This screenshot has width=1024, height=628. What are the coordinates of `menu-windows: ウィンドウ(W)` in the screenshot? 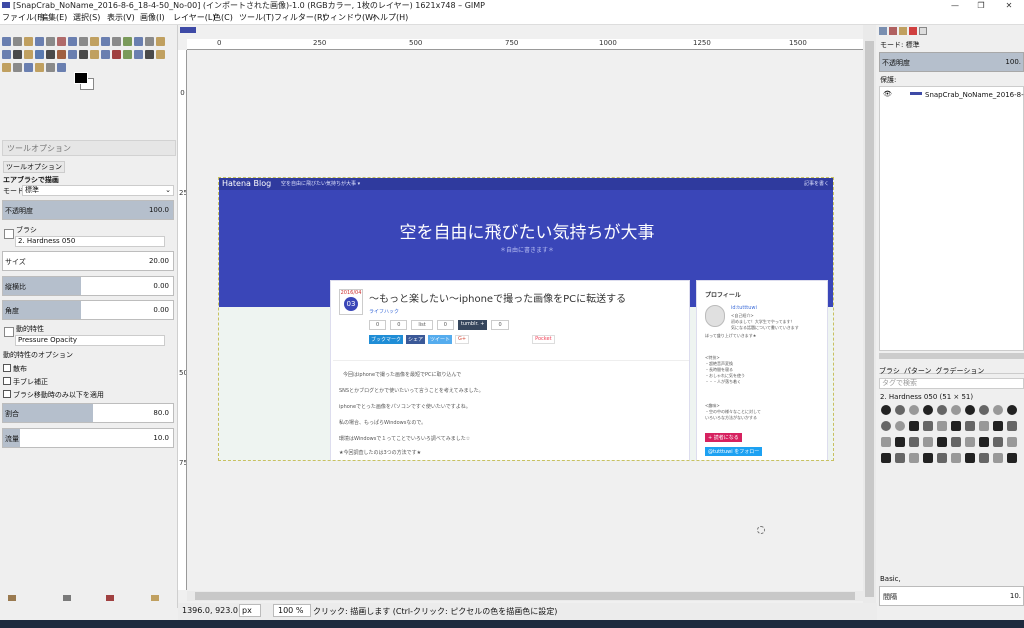 It's located at (349, 18).